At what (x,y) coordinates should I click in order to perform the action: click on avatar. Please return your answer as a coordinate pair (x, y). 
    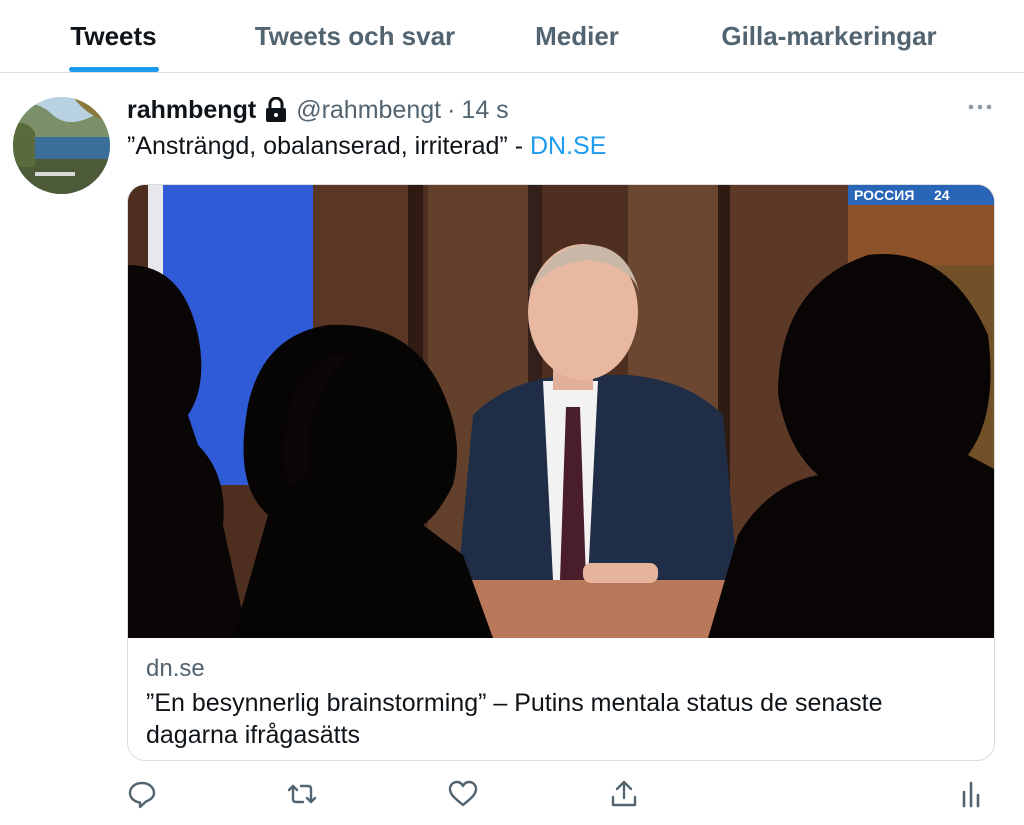
    Looking at the image, I should click on (61, 145).